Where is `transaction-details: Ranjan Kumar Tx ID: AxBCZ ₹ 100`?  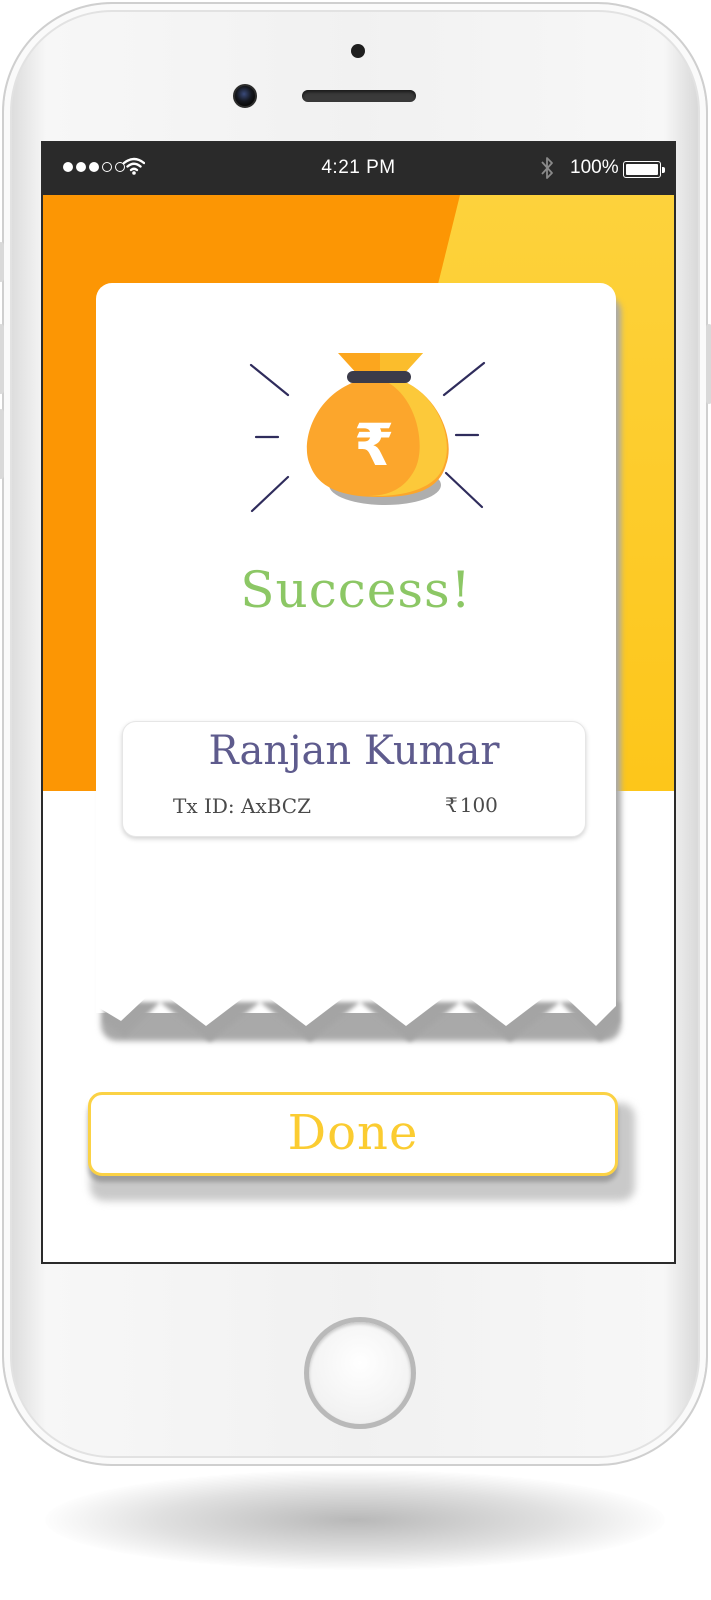
transaction-details: Ranjan Kumar Tx ID: AxBCZ ₹ 100 is located at coordinates (354, 779).